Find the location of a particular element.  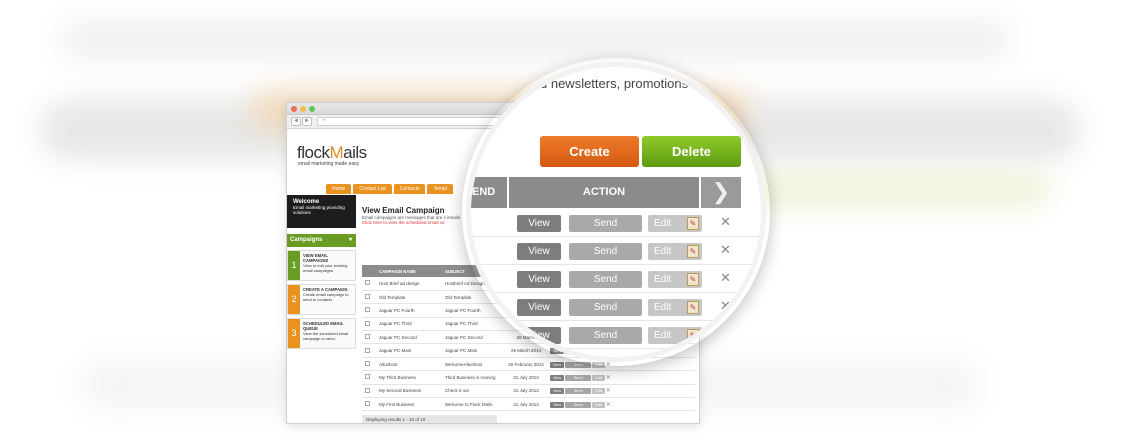

tagline-text: d newsletters, promotions c is located at coordinates (619, 83).